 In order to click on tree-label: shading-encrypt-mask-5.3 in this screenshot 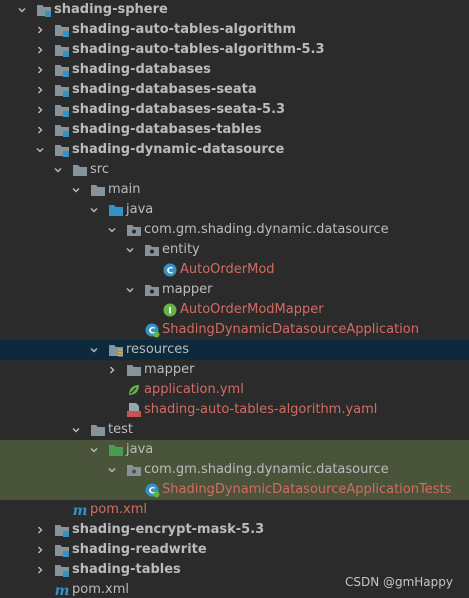, I will do `click(168, 529)`.